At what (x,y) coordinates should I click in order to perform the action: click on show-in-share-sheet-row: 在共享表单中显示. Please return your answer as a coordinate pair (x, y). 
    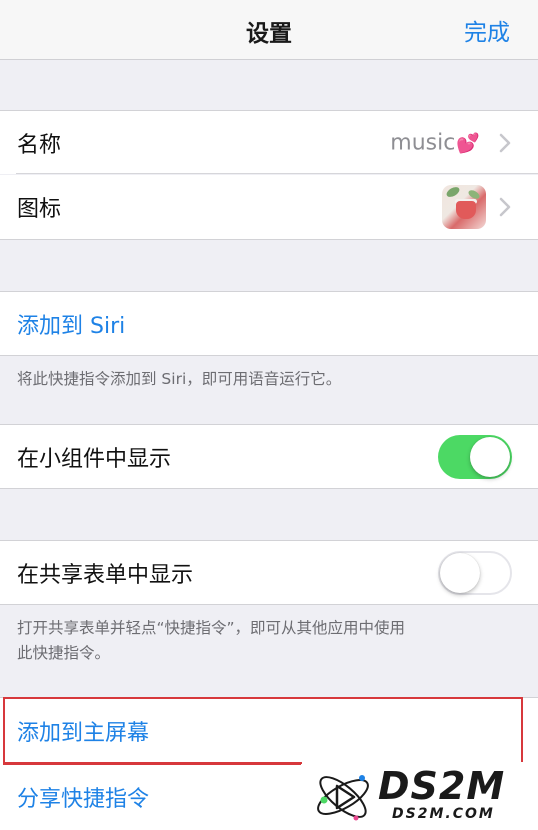
    Looking at the image, I should click on (269, 572).